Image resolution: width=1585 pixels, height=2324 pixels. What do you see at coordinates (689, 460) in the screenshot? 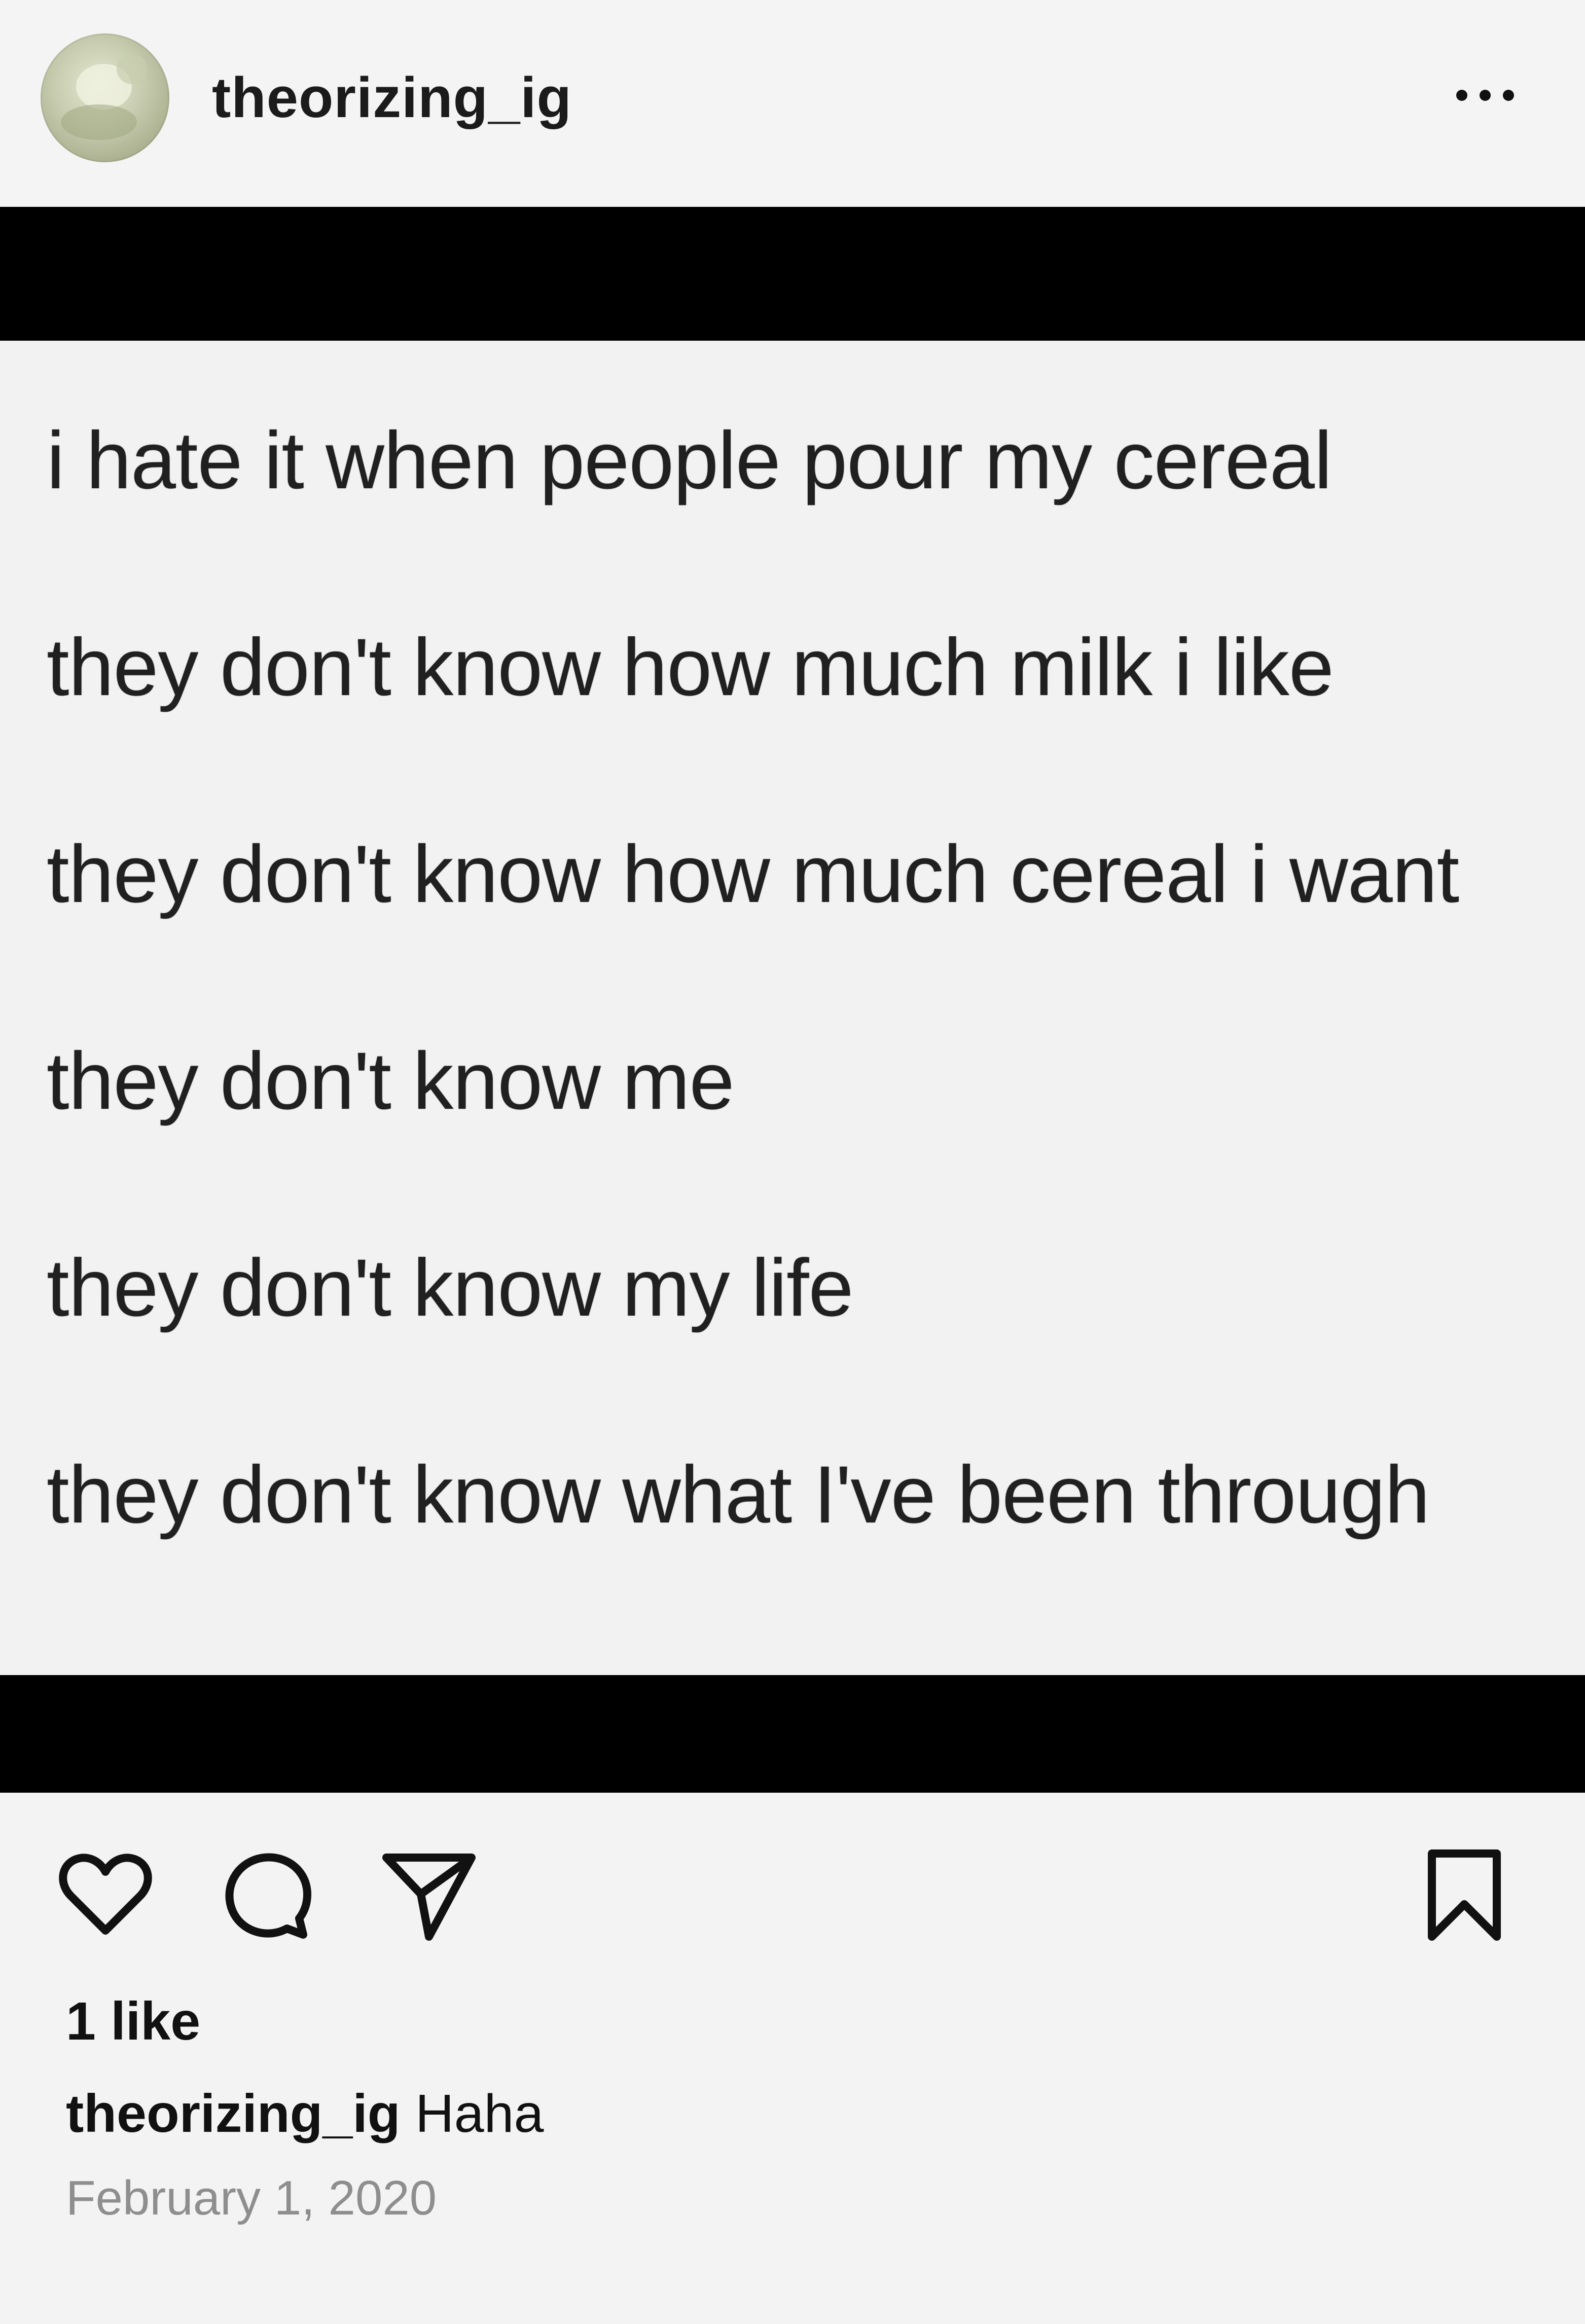
I see `meme-text-line: i hate it when people pour my cereal` at bounding box center [689, 460].